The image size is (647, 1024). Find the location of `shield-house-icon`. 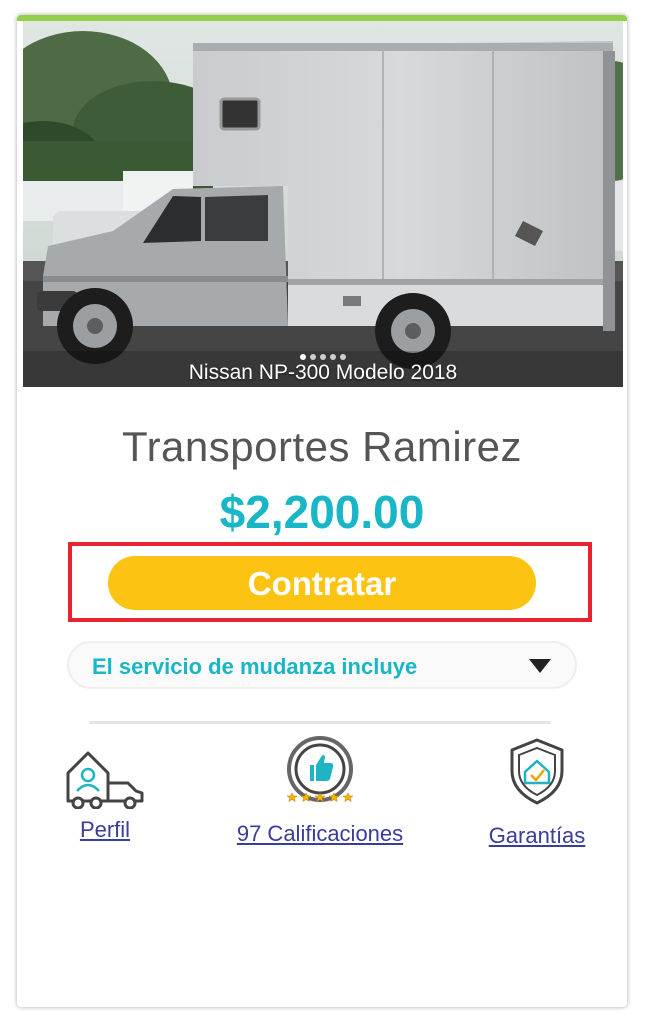

shield-house-icon is located at coordinates (537, 772).